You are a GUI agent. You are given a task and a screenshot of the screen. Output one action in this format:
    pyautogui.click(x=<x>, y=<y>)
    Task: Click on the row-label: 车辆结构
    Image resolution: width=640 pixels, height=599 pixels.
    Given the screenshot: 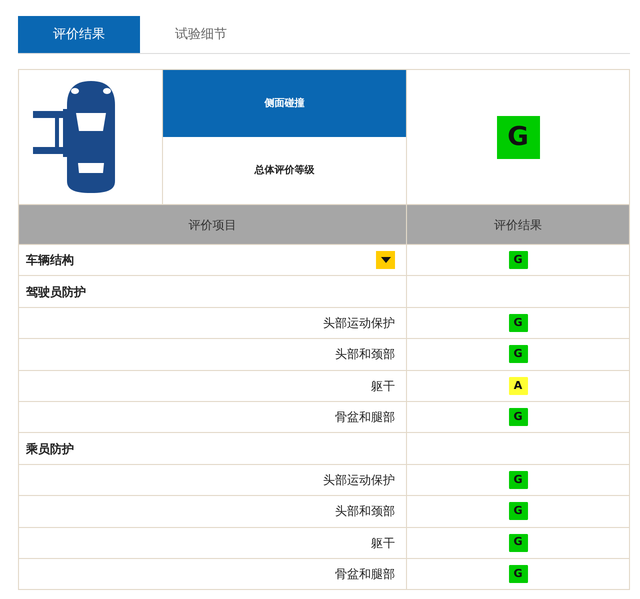 What is the action you would take?
    pyautogui.click(x=50, y=261)
    